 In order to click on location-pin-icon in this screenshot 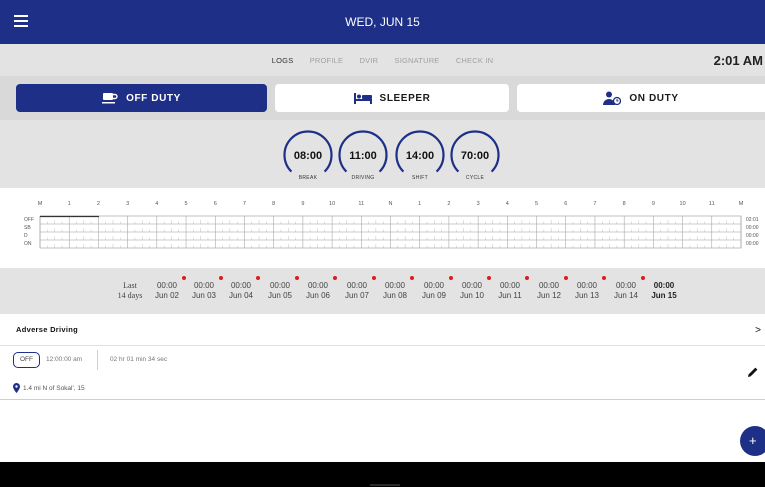, I will do `click(16, 388)`.